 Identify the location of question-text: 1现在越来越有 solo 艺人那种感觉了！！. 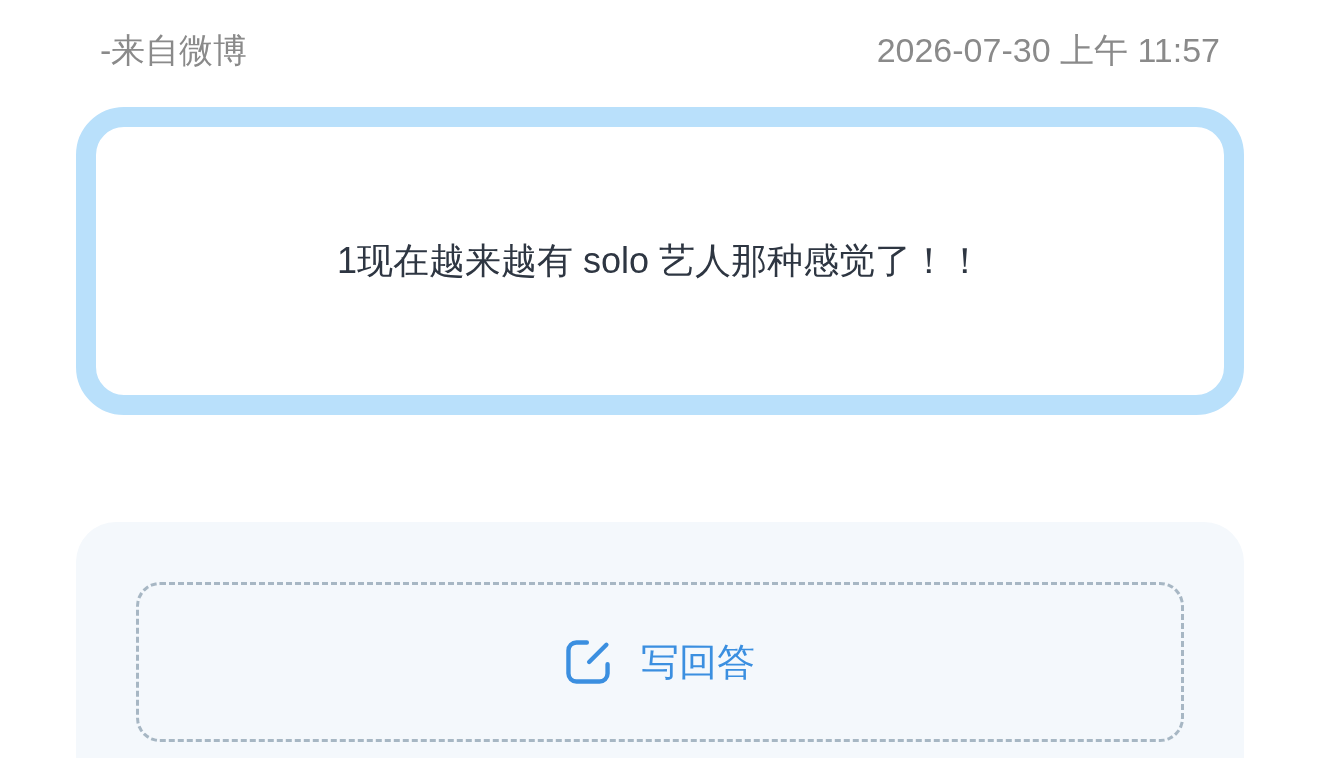
(660, 261).